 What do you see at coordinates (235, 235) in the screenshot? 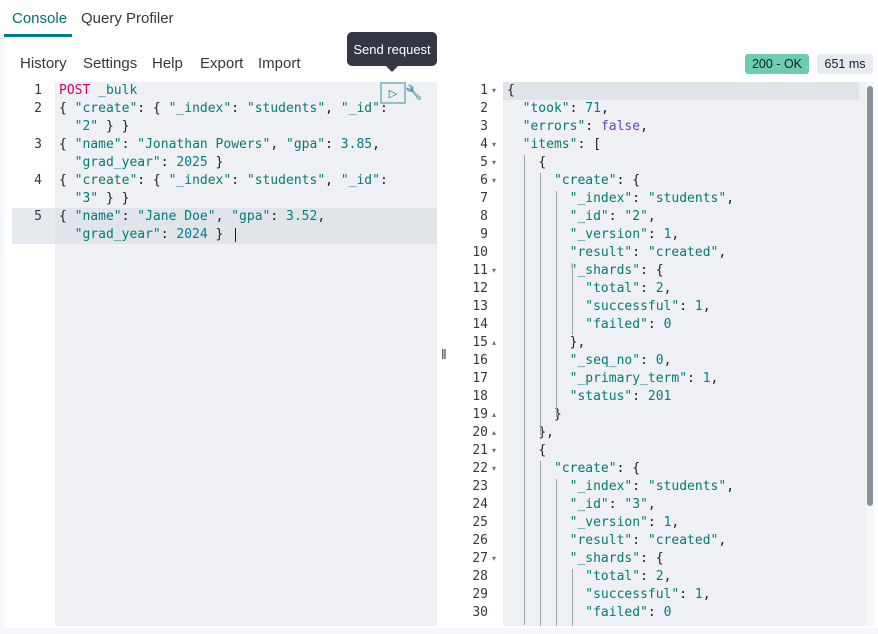
I see `text-caret` at bounding box center [235, 235].